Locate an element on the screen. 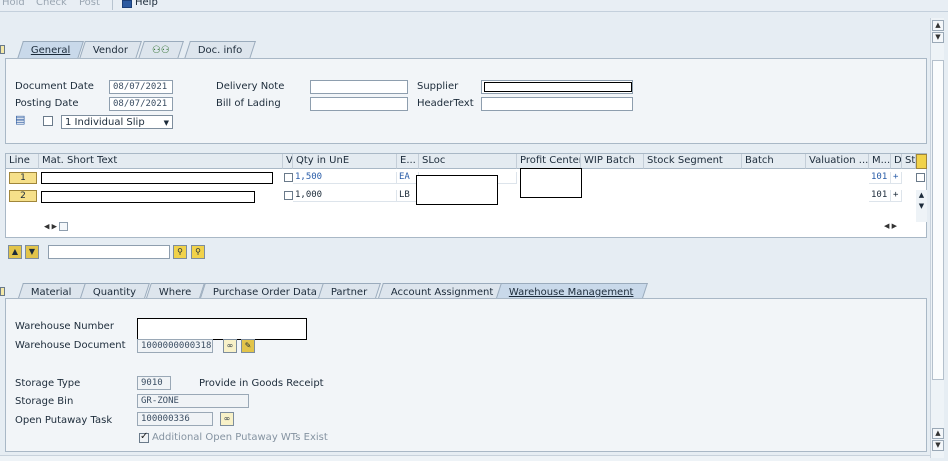  row-selector: 2 is located at coordinates (23, 196).